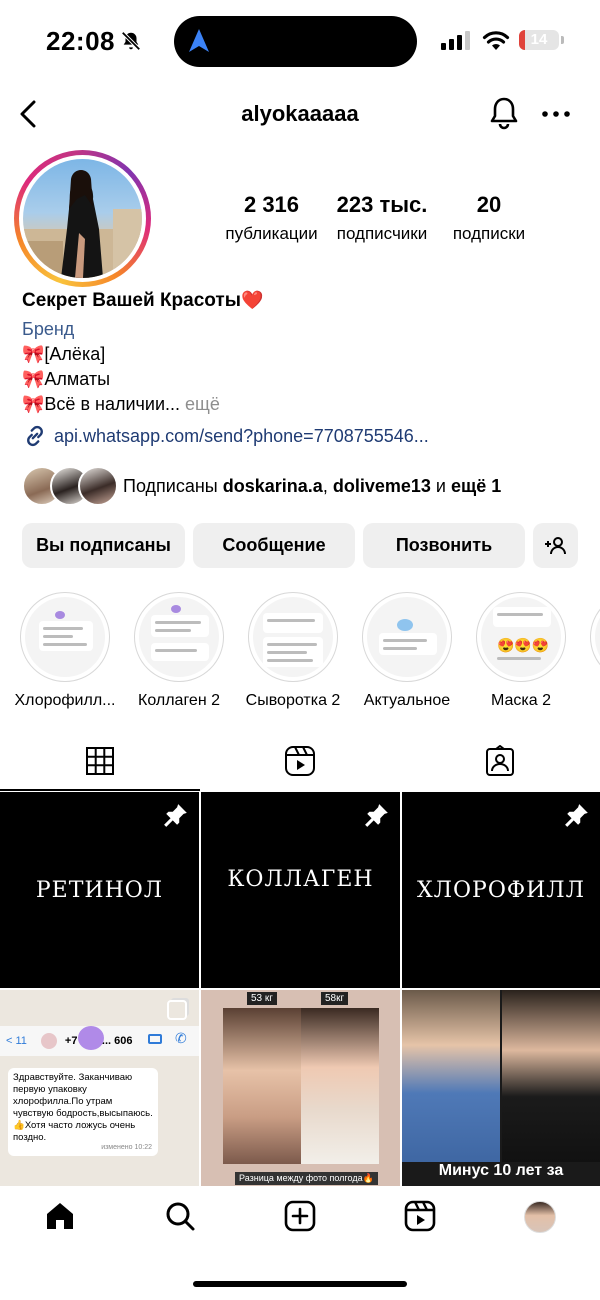 The height and width of the screenshot is (1300, 600). Describe the element at coordinates (451, 1076) in the screenshot. I see `photo-left` at that location.